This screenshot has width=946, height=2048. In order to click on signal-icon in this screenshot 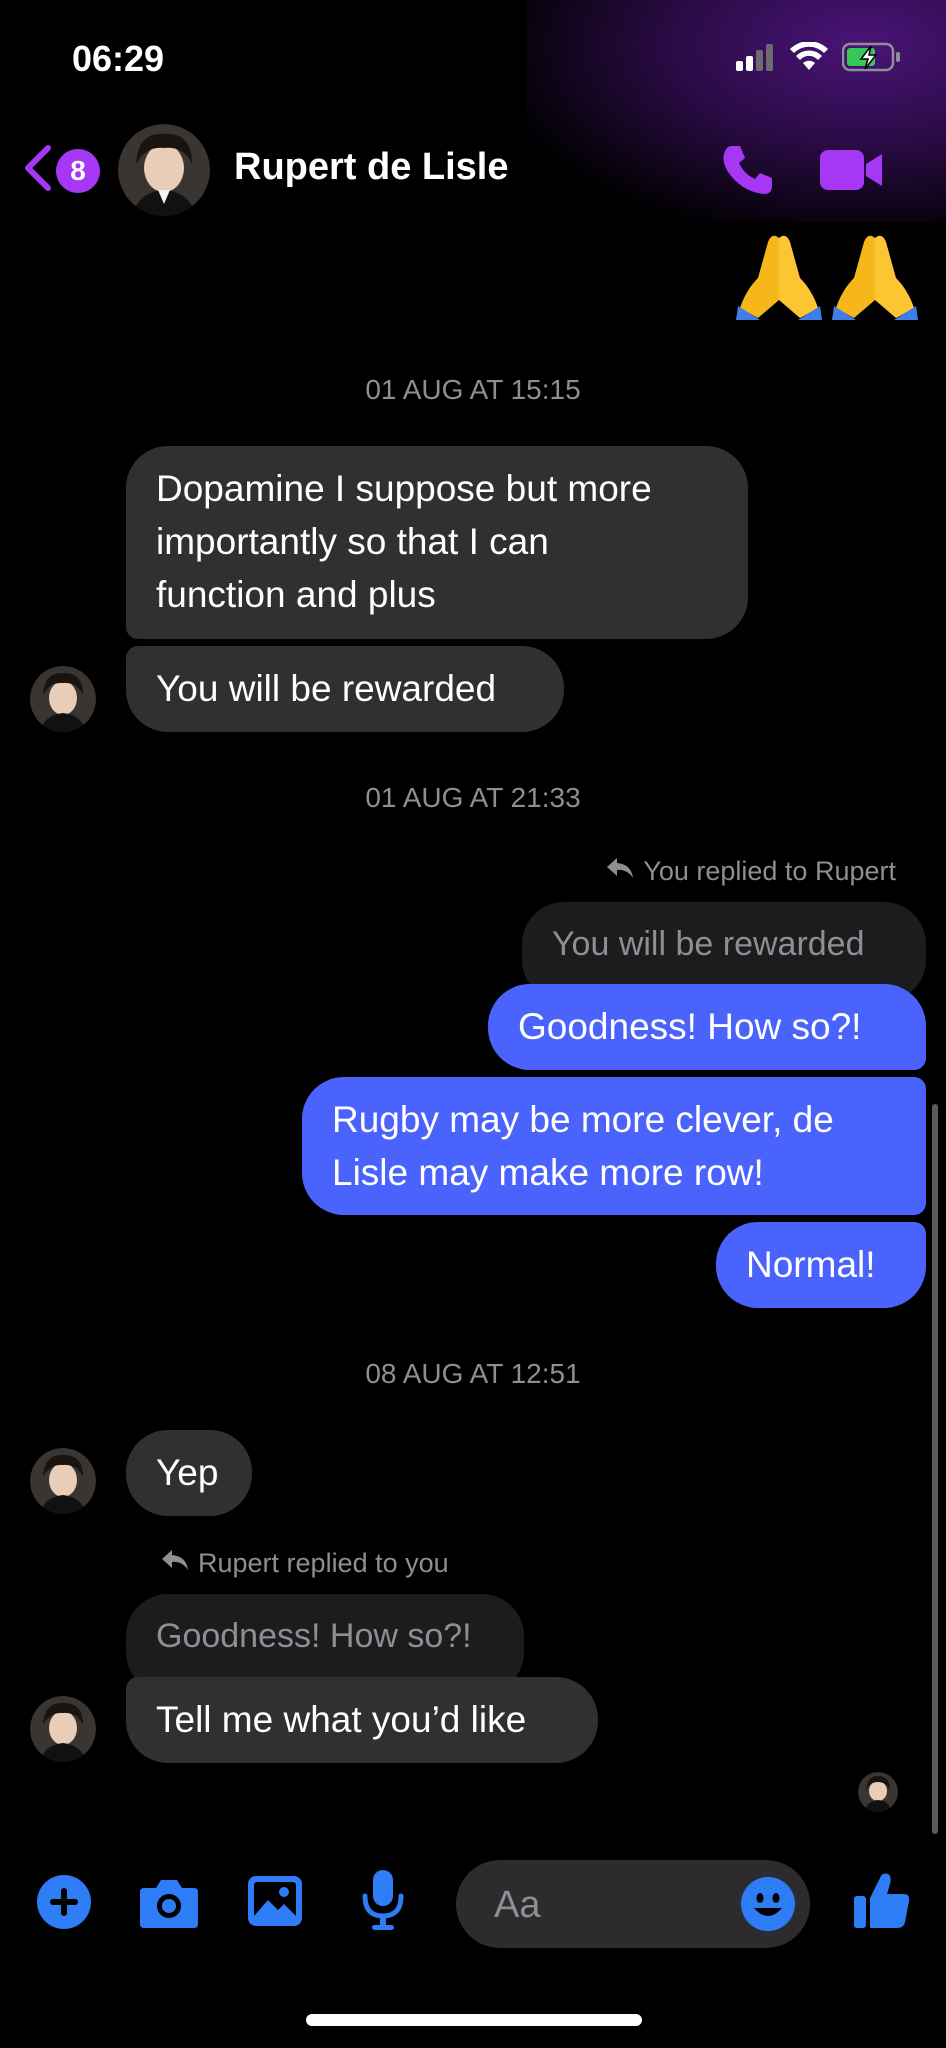, I will do `click(756, 59)`.